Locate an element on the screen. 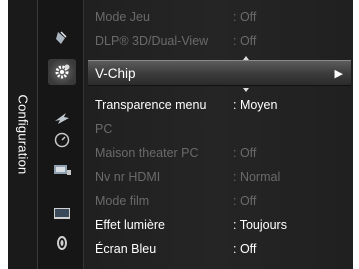 The height and width of the screenshot is (269, 359). menu-item-mode-film: Mode film : Off is located at coordinates (219, 201).